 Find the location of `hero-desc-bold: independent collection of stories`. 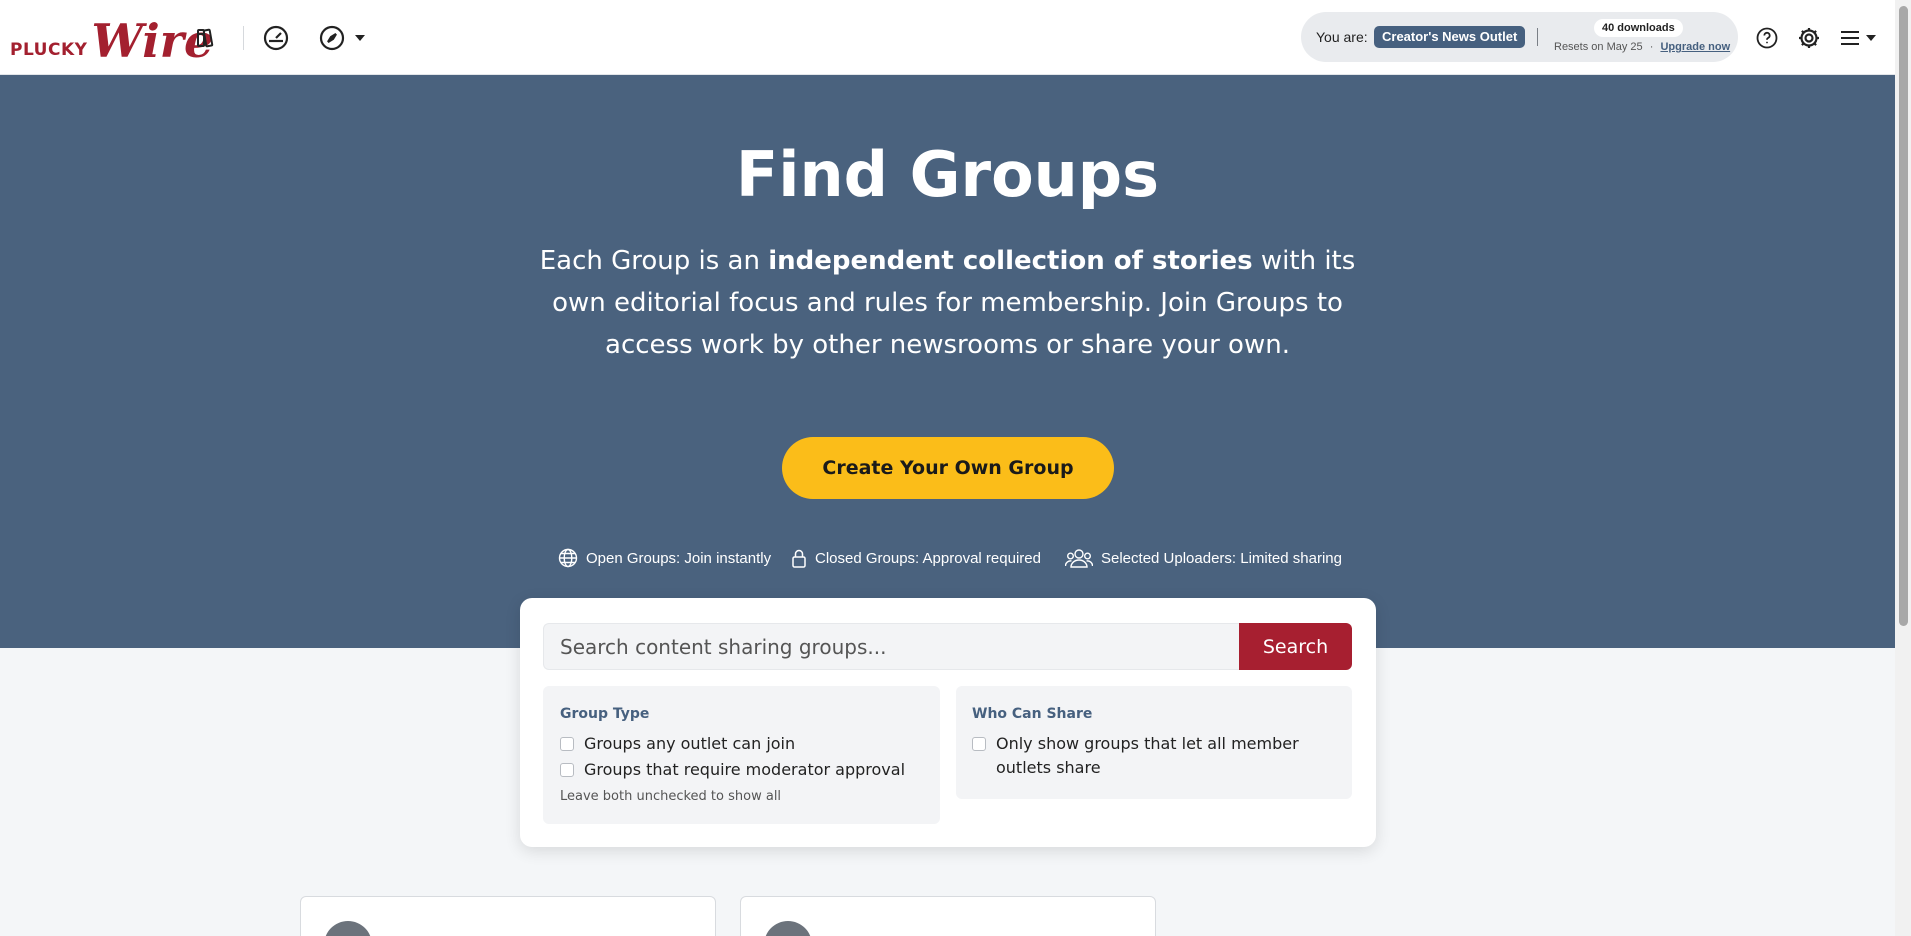

hero-desc-bold: independent collection of stories is located at coordinates (1010, 261).